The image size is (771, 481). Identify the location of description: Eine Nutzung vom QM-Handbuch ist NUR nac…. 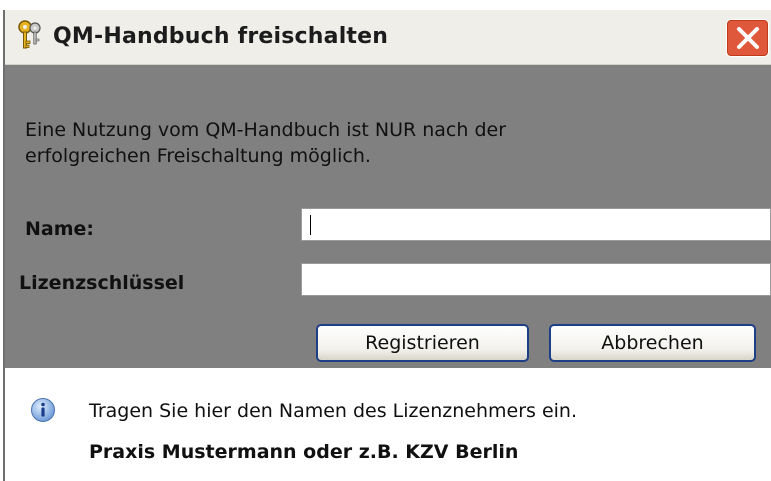
(265, 143).